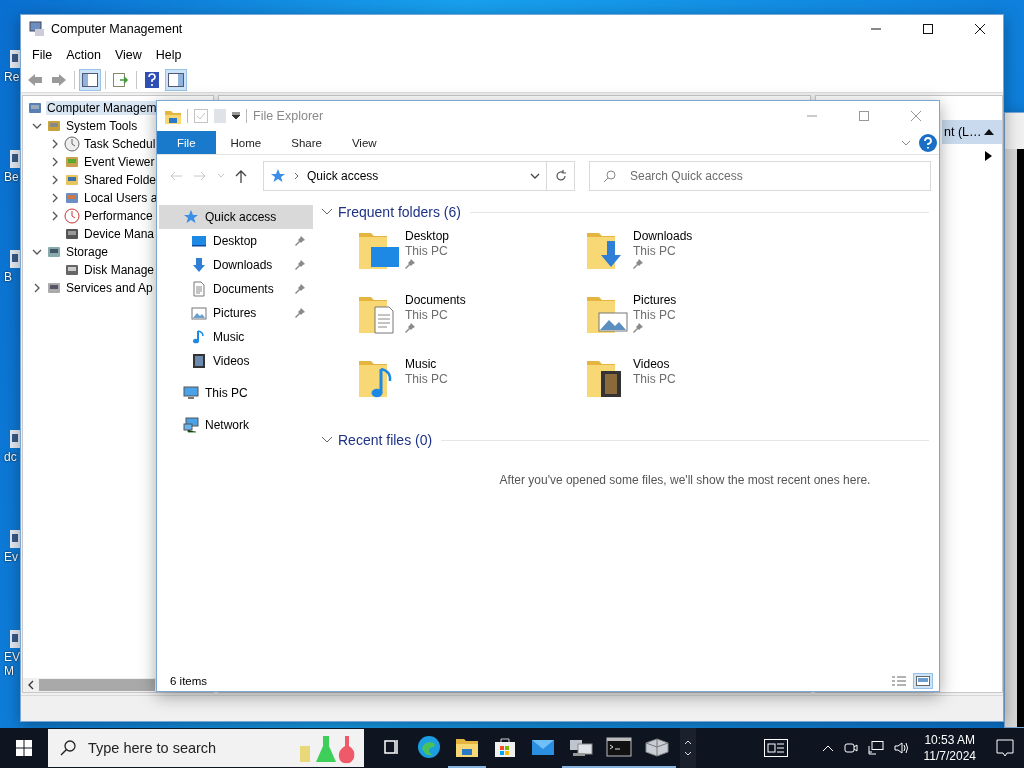 The image size is (1024, 768). I want to click on section-header: Frequent folders (6), so click(399, 212).